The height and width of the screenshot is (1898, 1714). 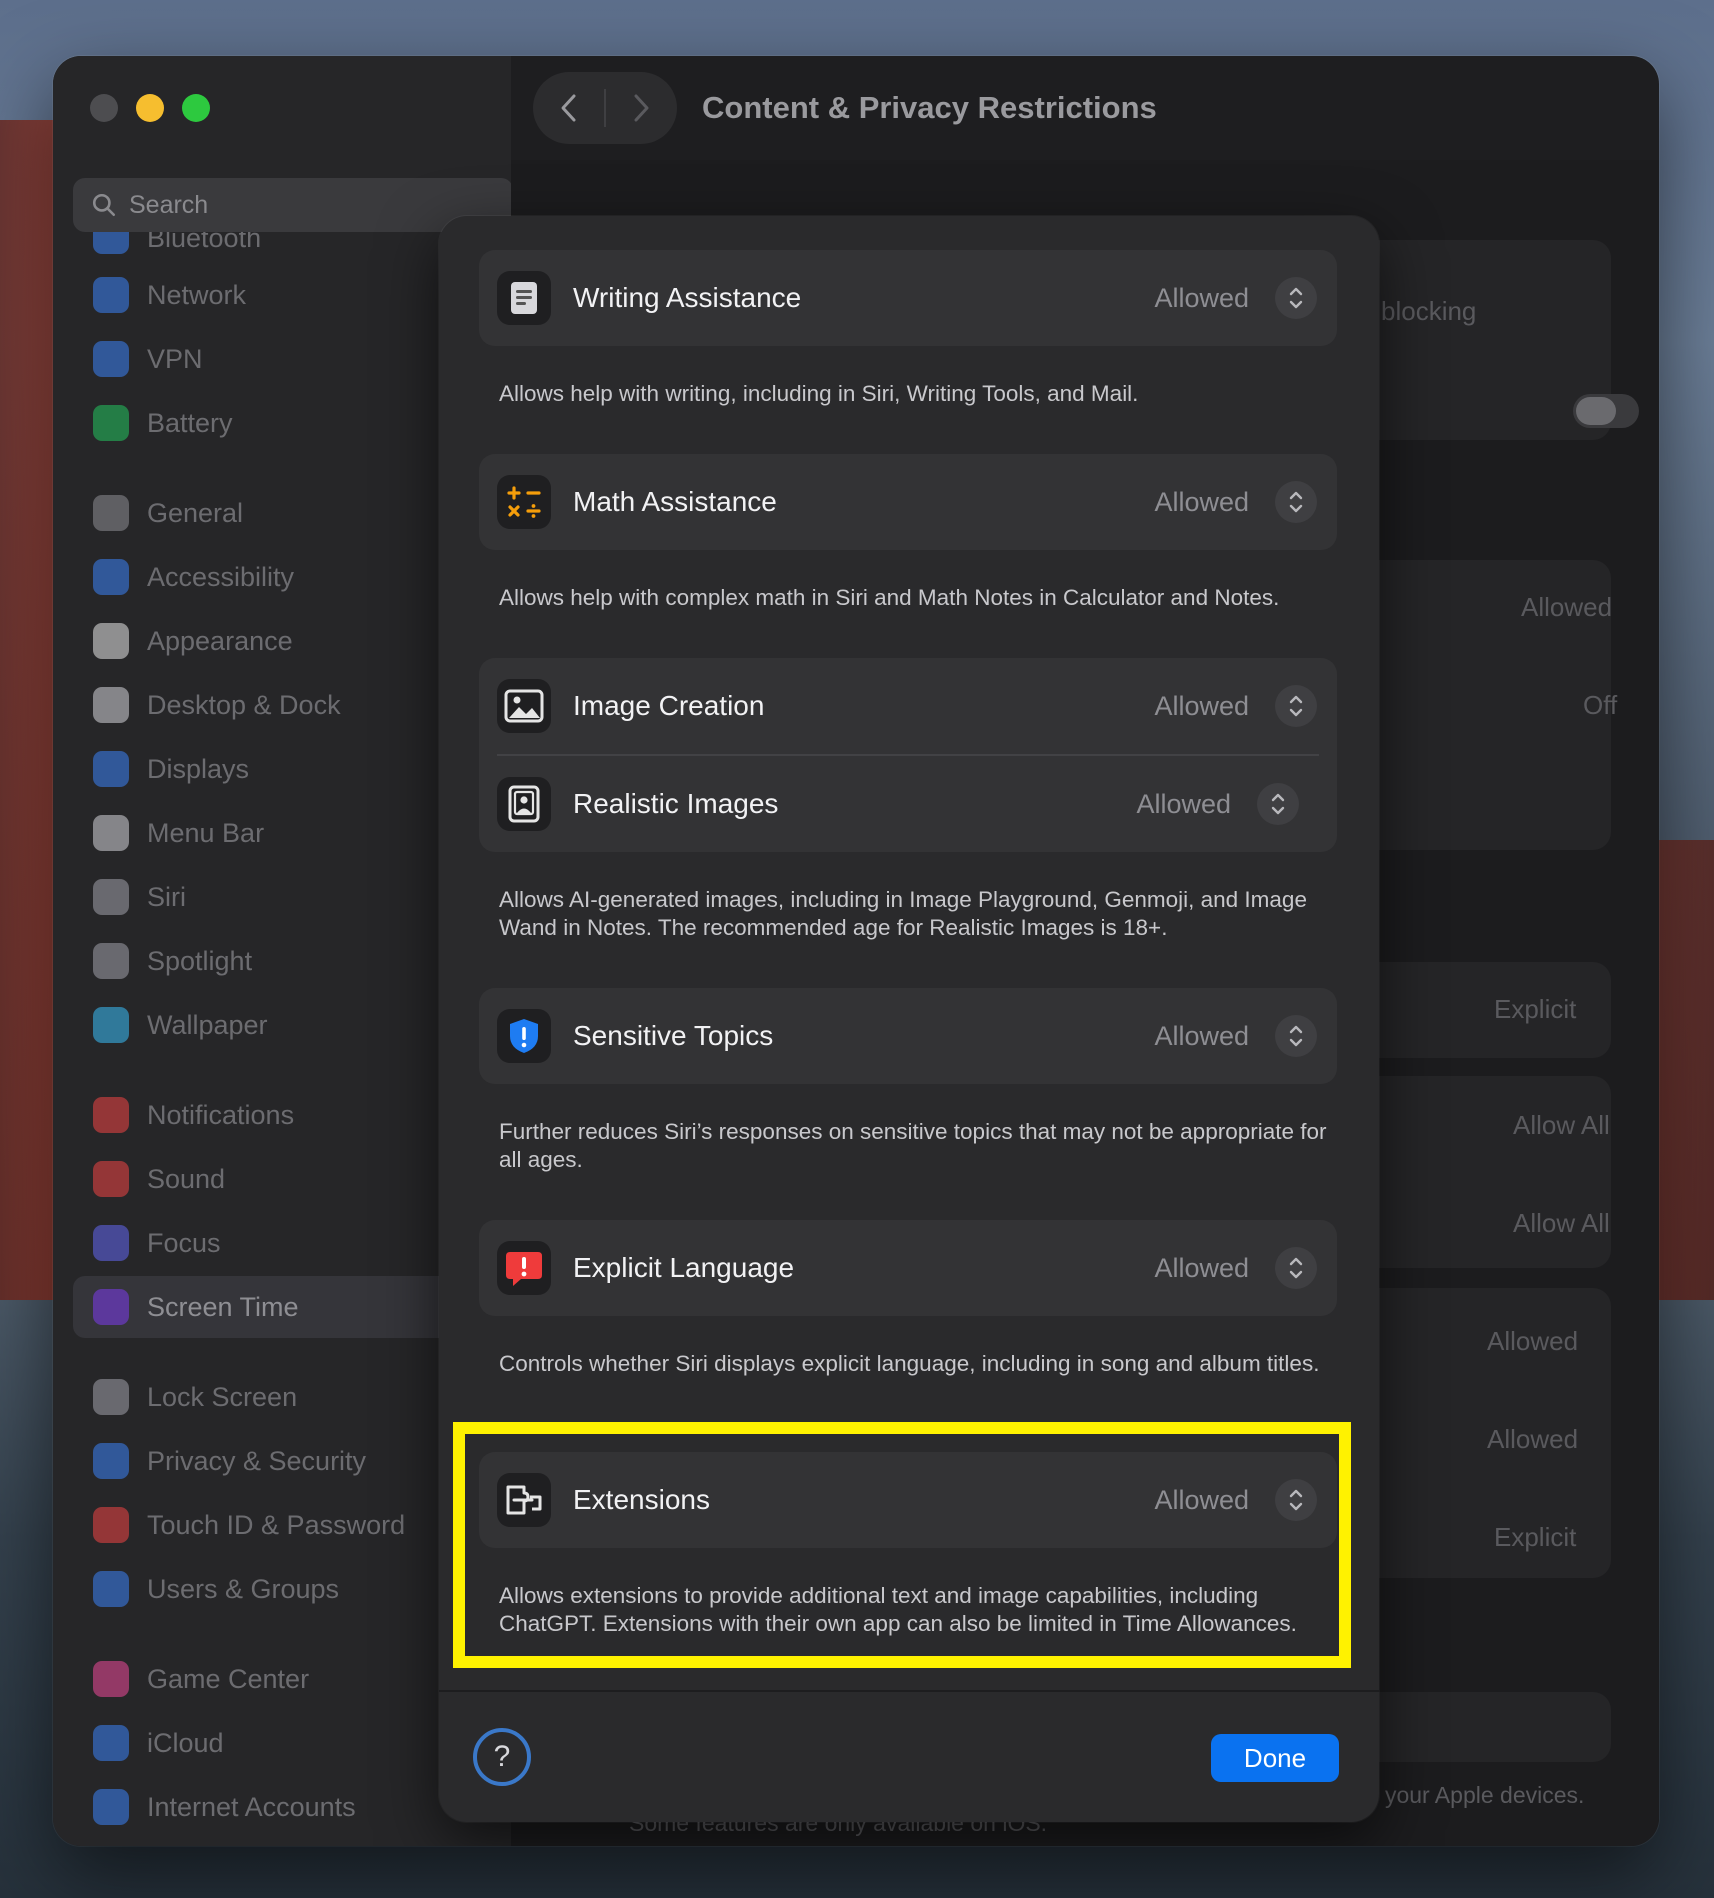 I want to click on forward-button, so click(x=641, y=108).